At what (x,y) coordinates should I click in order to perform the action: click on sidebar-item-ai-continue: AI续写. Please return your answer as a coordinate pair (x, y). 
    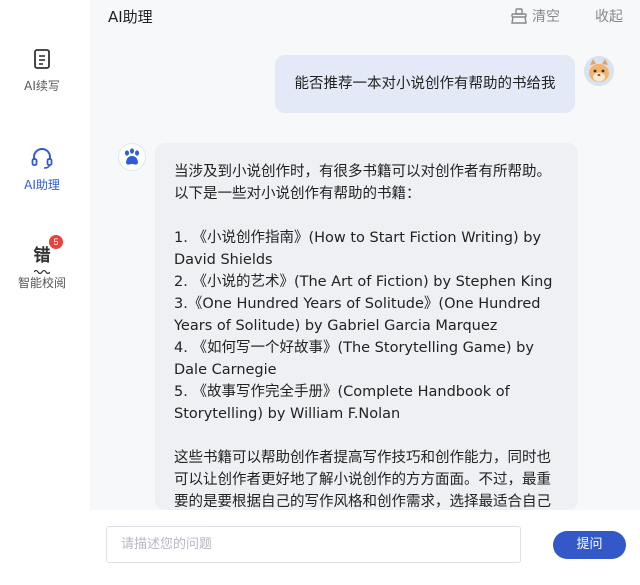
    Looking at the image, I should click on (42, 70).